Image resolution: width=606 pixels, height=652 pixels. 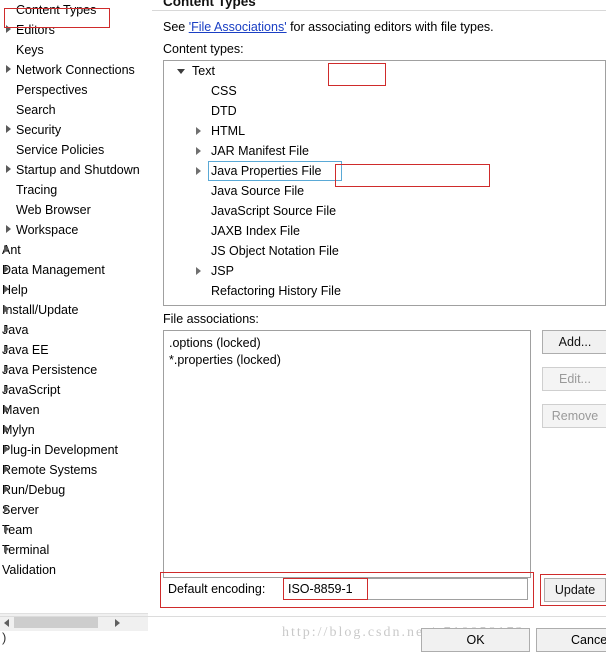 I want to click on page-title: Content Types, so click(x=209, y=4).